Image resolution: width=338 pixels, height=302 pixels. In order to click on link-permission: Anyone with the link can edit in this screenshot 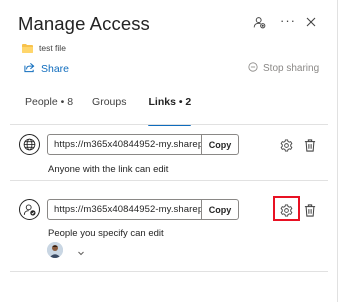, I will do `click(108, 169)`.